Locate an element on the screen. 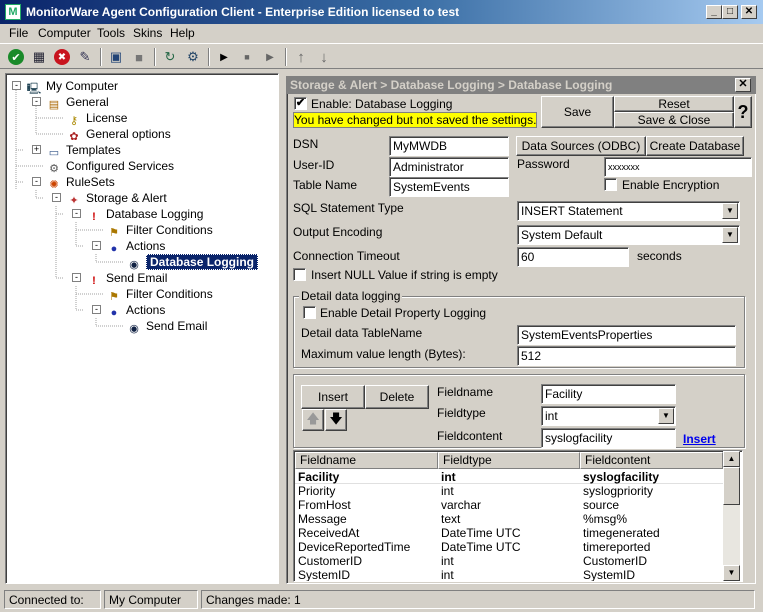 The width and height of the screenshot is (763, 612). expander-send-email-rule: - is located at coordinates (76, 277).